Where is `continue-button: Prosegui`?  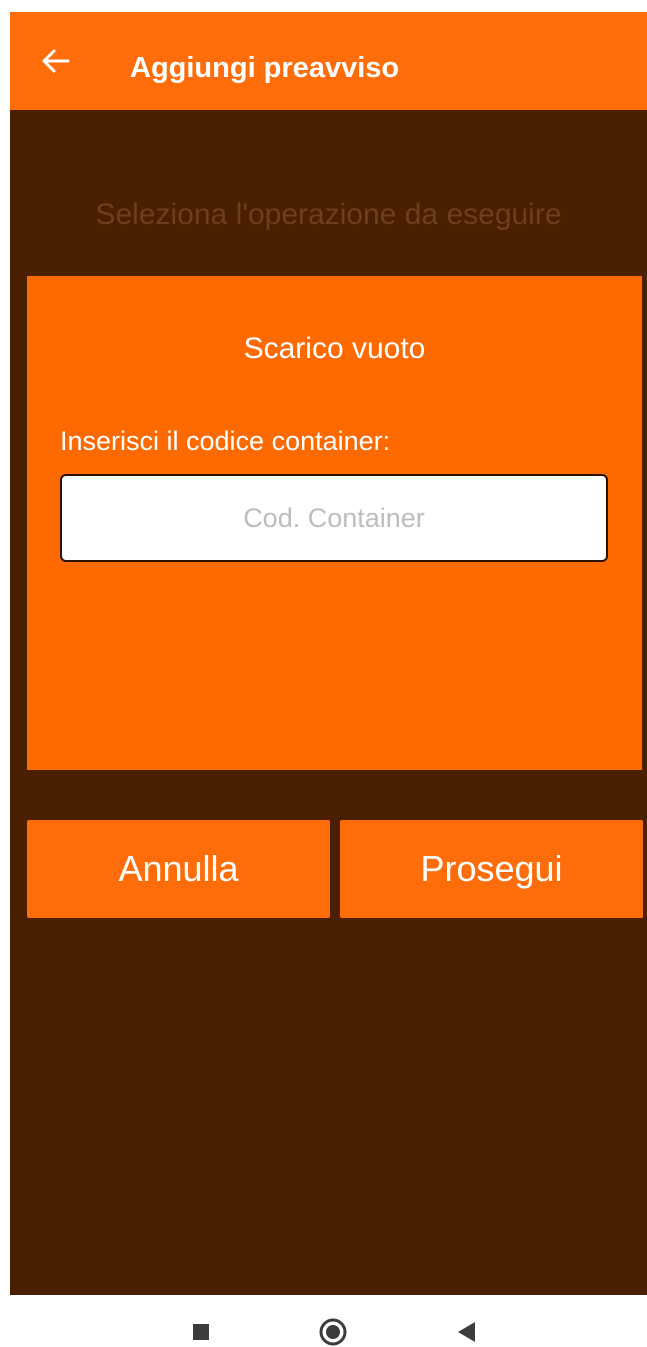
continue-button: Prosegui is located at coordinates (491, 869).